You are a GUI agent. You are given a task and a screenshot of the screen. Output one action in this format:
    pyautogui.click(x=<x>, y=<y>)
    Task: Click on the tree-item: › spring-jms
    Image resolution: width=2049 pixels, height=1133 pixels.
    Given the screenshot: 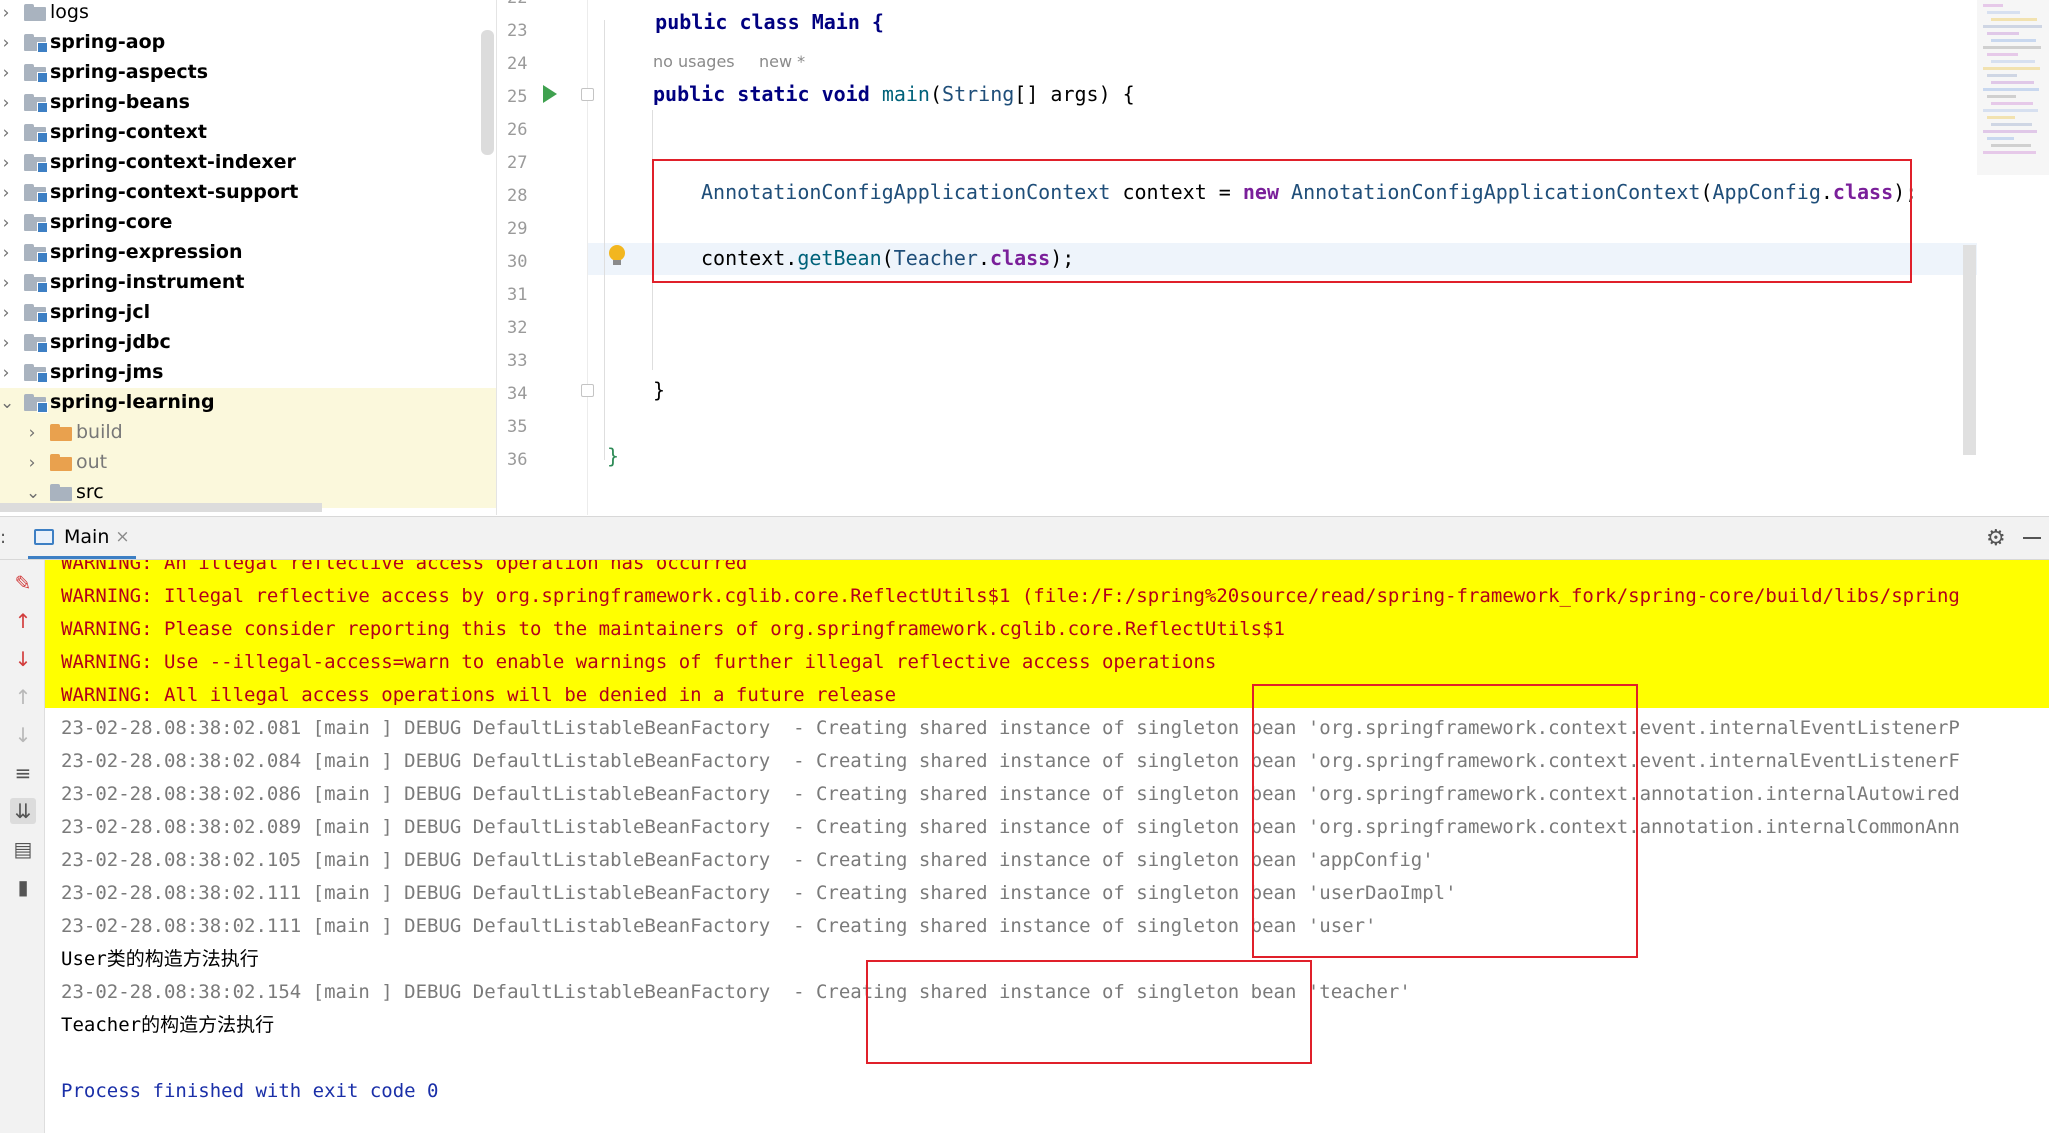 What is the action you would take?
    pyautogui.click(x=248, y=373)
    